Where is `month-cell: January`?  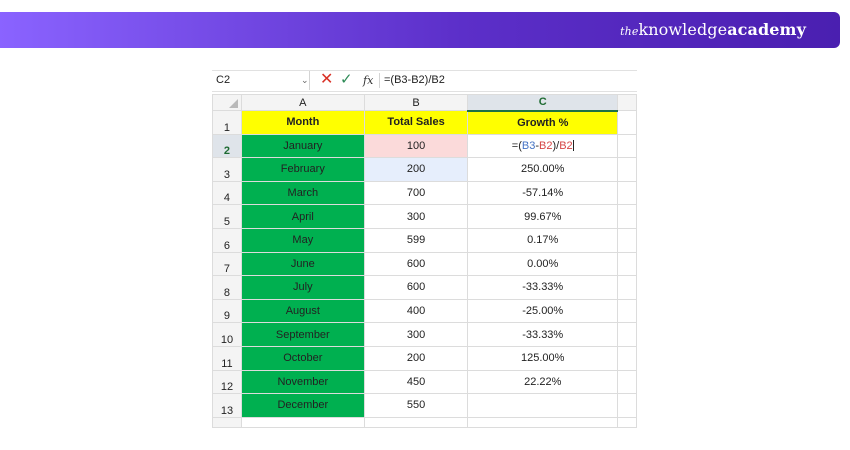 month-cell: January is located at coordinates (302, 146).